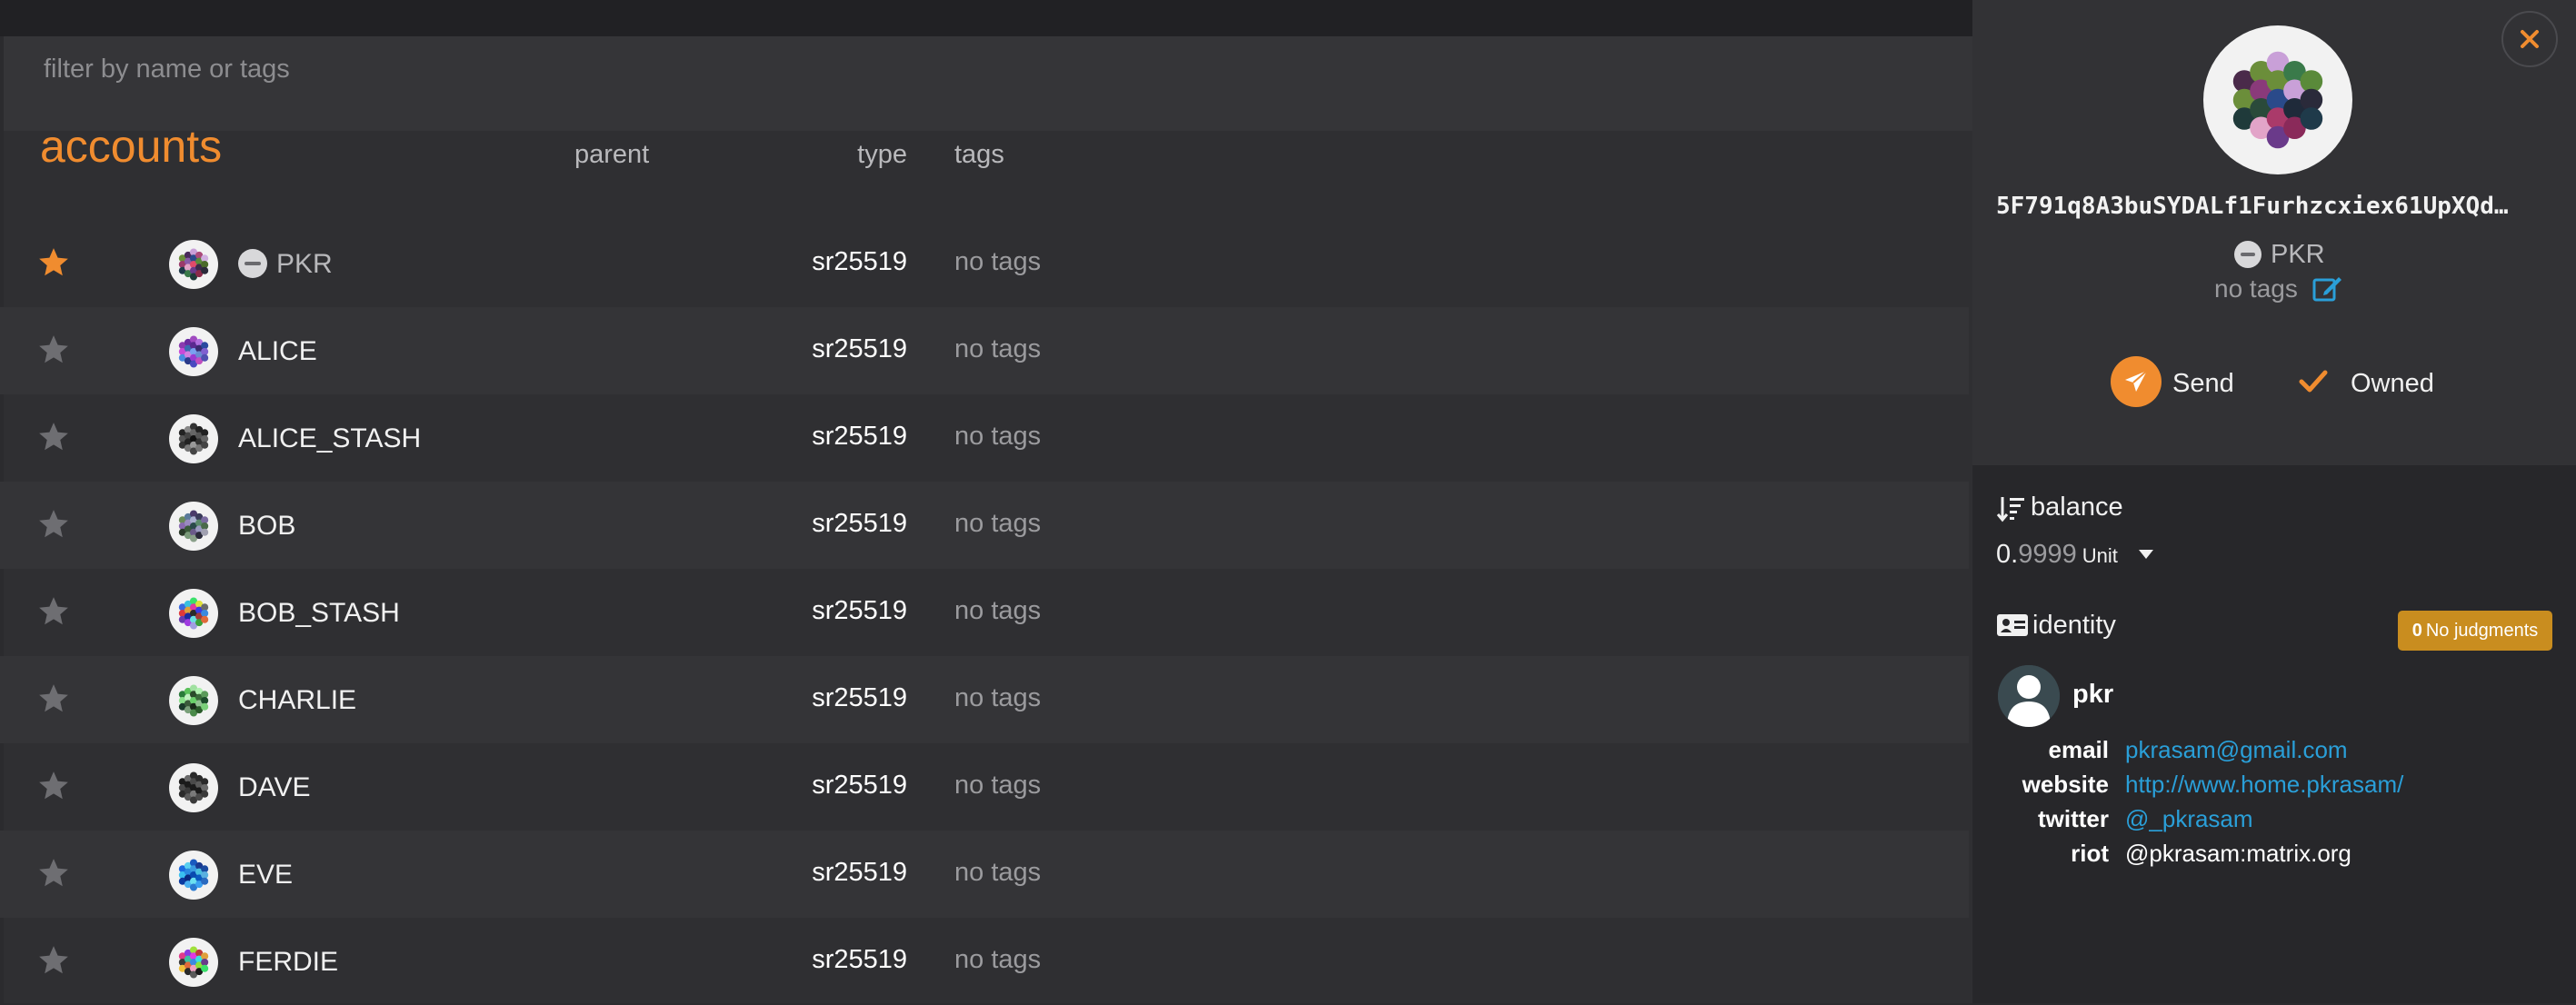 The height and width of the screenshot is (1005, 2576). I want to click on check-icon, so click(2313, 381).